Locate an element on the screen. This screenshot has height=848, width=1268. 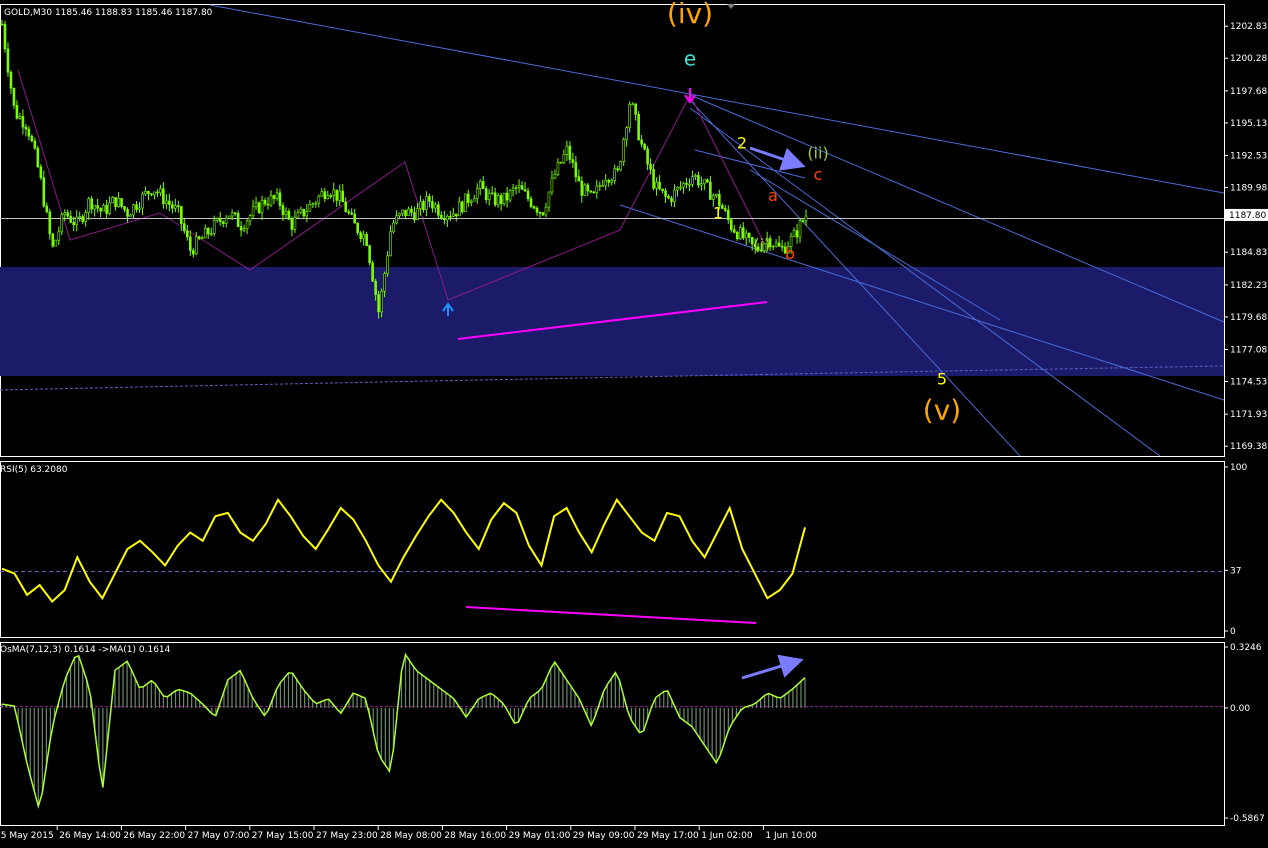
rsi-line is located at coordinates (403, 550).